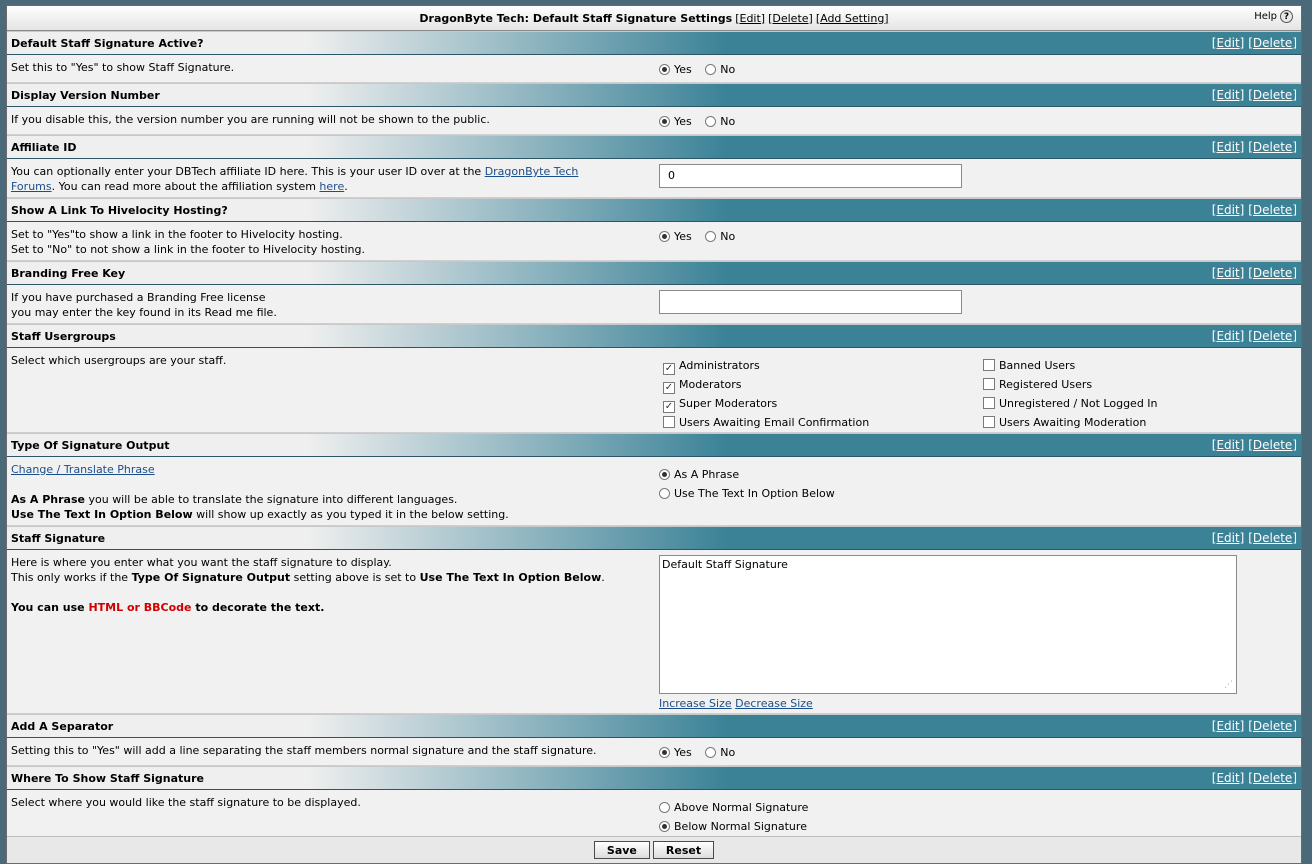  Describe the element at coordinates (654, 538) in the screenshot. I see `setting-header-signature: Staff Signature [Edit] [Delete]` at that location.